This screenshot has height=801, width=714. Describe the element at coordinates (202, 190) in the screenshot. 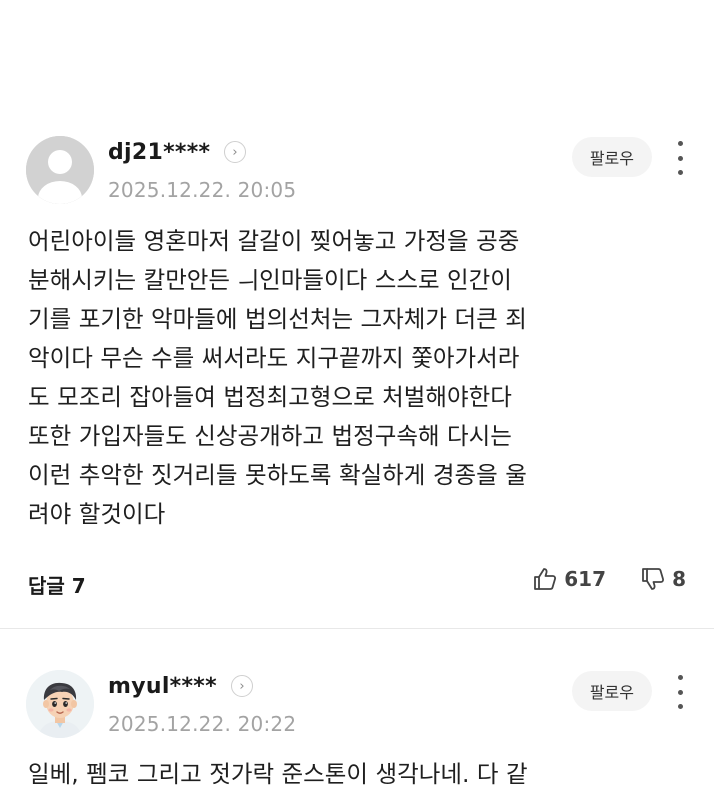

I see `comment-timestamp: 2025.12.22. 20:05` at that location.